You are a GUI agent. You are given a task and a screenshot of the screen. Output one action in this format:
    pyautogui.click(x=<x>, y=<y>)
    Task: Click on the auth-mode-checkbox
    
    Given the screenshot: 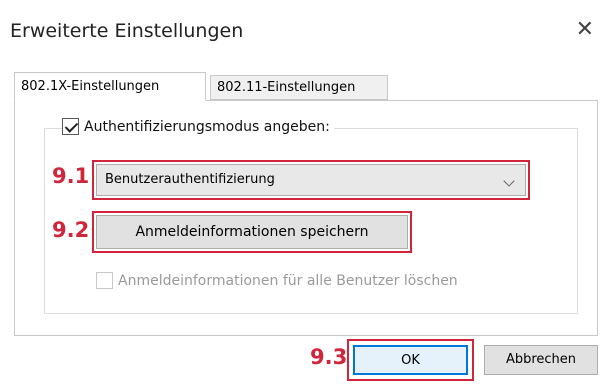 What is the action you would take?
    pyautogui.click(x=70, y=126)
    